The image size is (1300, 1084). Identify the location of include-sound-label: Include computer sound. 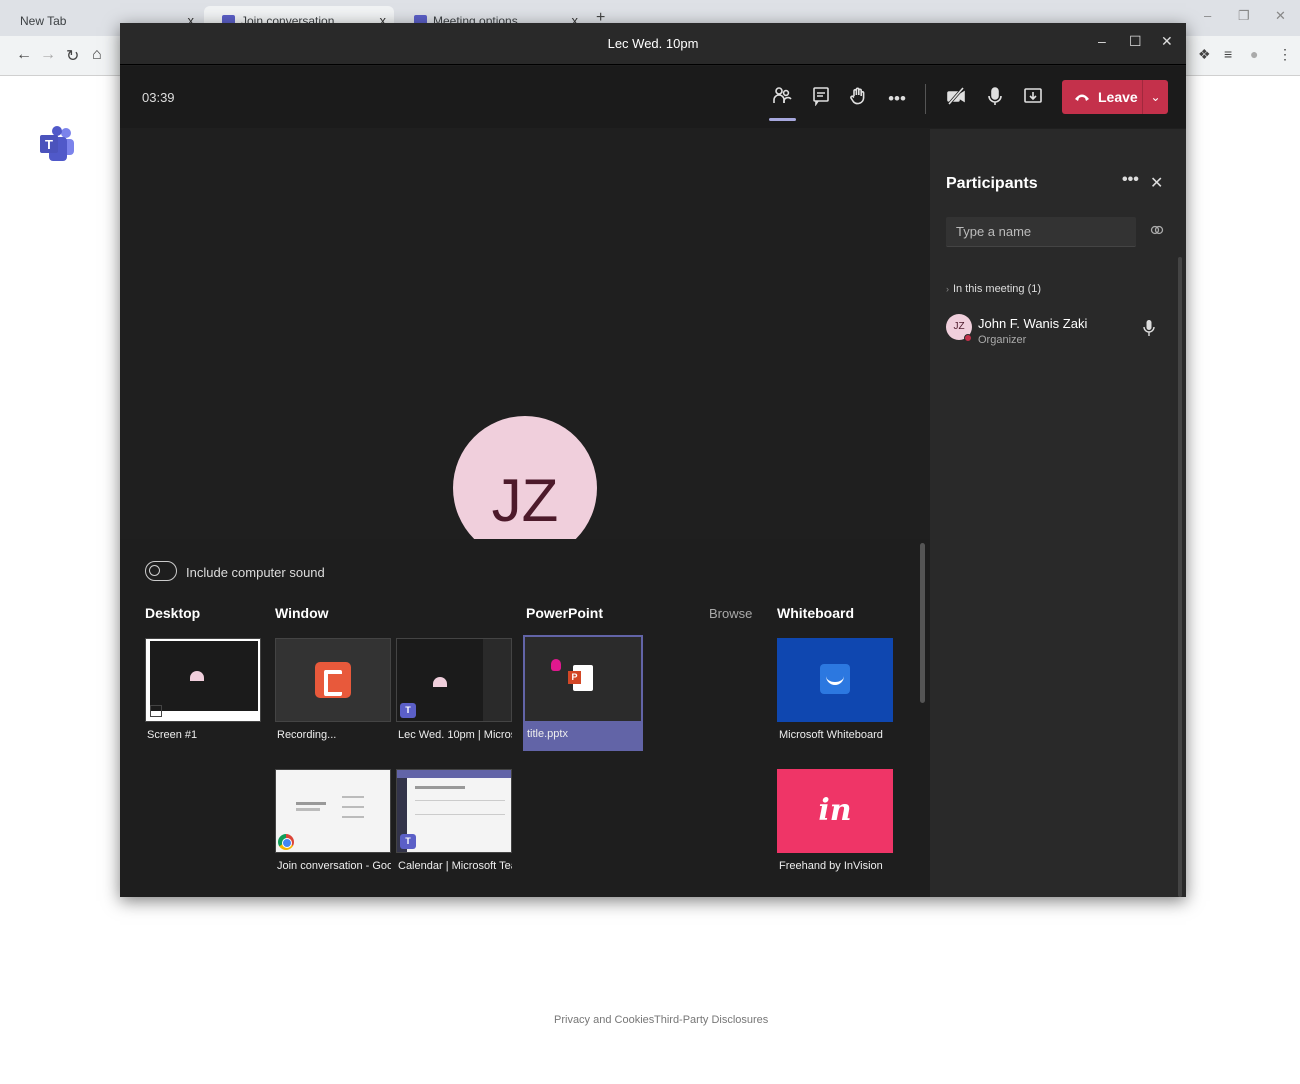
(255, 572).